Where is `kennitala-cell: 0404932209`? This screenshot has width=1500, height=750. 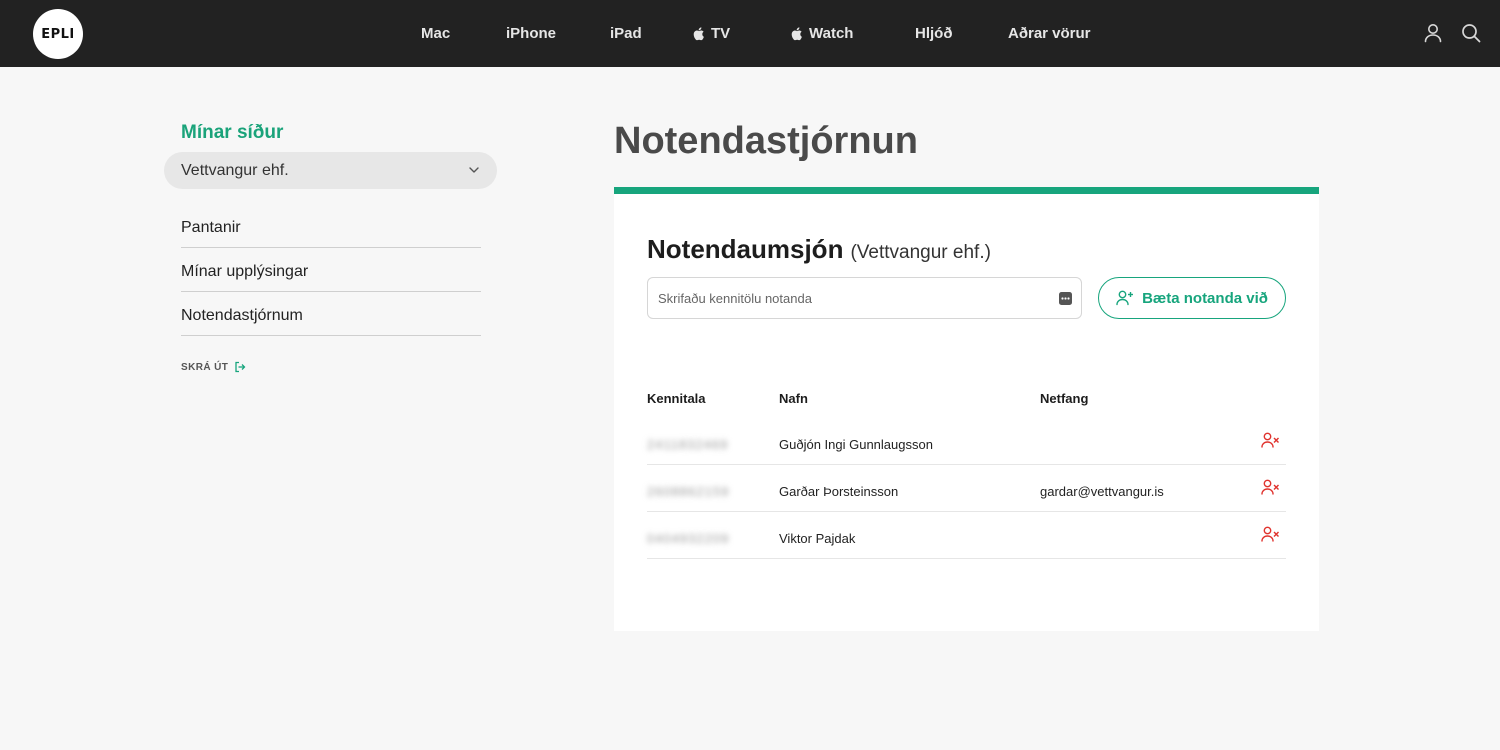 kennitala-cell: 0404932209 is located at coordinates (688, 538).